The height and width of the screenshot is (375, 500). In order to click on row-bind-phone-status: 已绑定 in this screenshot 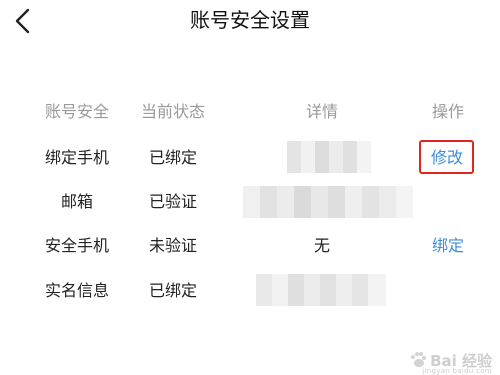, I will do `click(173, 157)`.